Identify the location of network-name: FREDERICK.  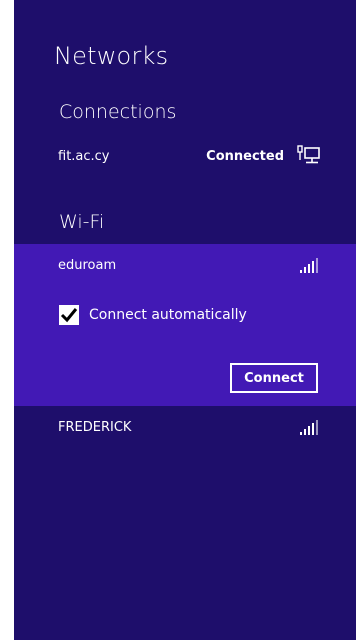
(95, 427).